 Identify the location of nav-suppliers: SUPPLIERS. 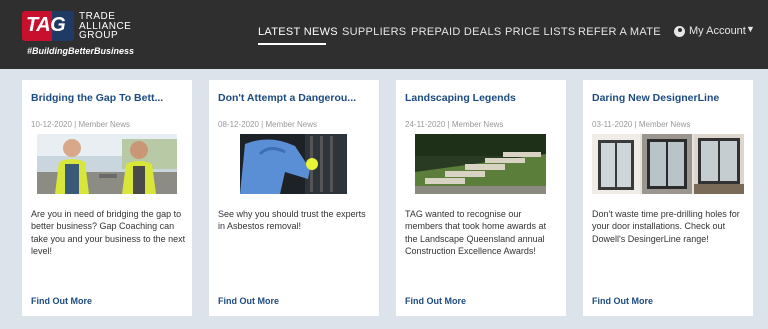
(374, 32).